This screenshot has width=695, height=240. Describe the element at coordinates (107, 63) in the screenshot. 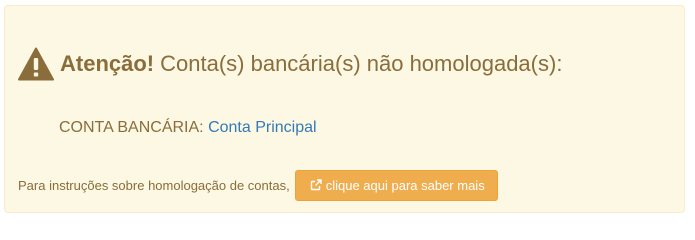

I see `alert-heading-strong: Atenção!` at that location.